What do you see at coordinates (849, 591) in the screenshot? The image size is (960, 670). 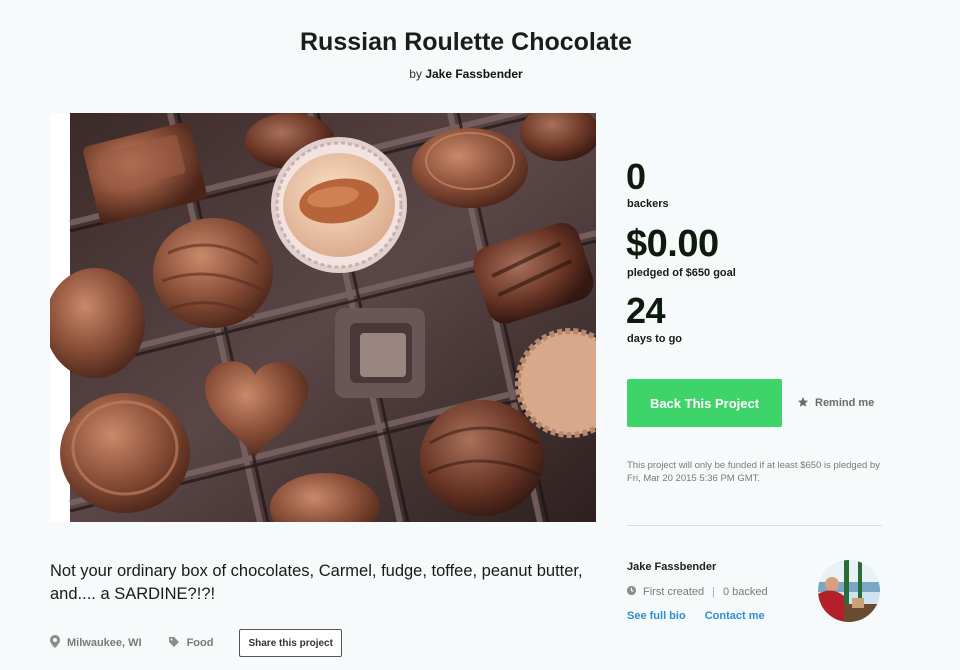 I see `avatar` at bounding box center [849, 591].